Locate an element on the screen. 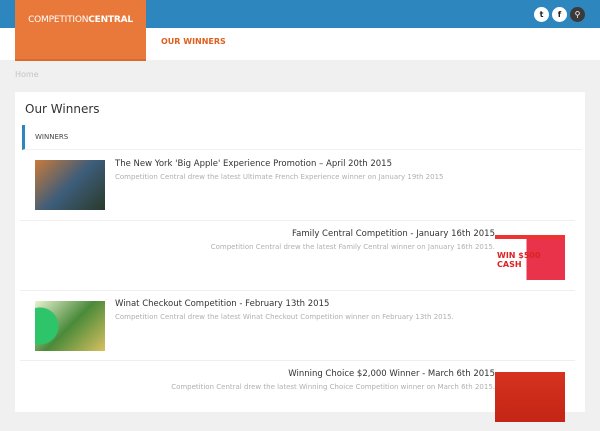 This screenshot has height=431, width=600. facebook-icon: f is located at coordinates (559, 14).